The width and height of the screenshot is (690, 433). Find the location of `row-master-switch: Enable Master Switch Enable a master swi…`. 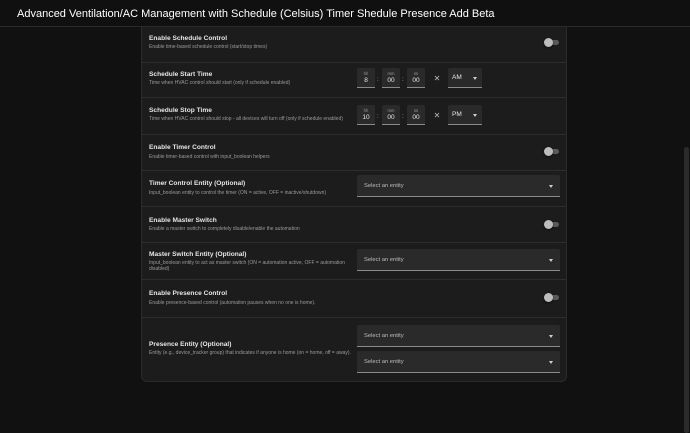

row-master-switch: Enable Master Switch Enable a master swi… is located at coordinates (354, 225).